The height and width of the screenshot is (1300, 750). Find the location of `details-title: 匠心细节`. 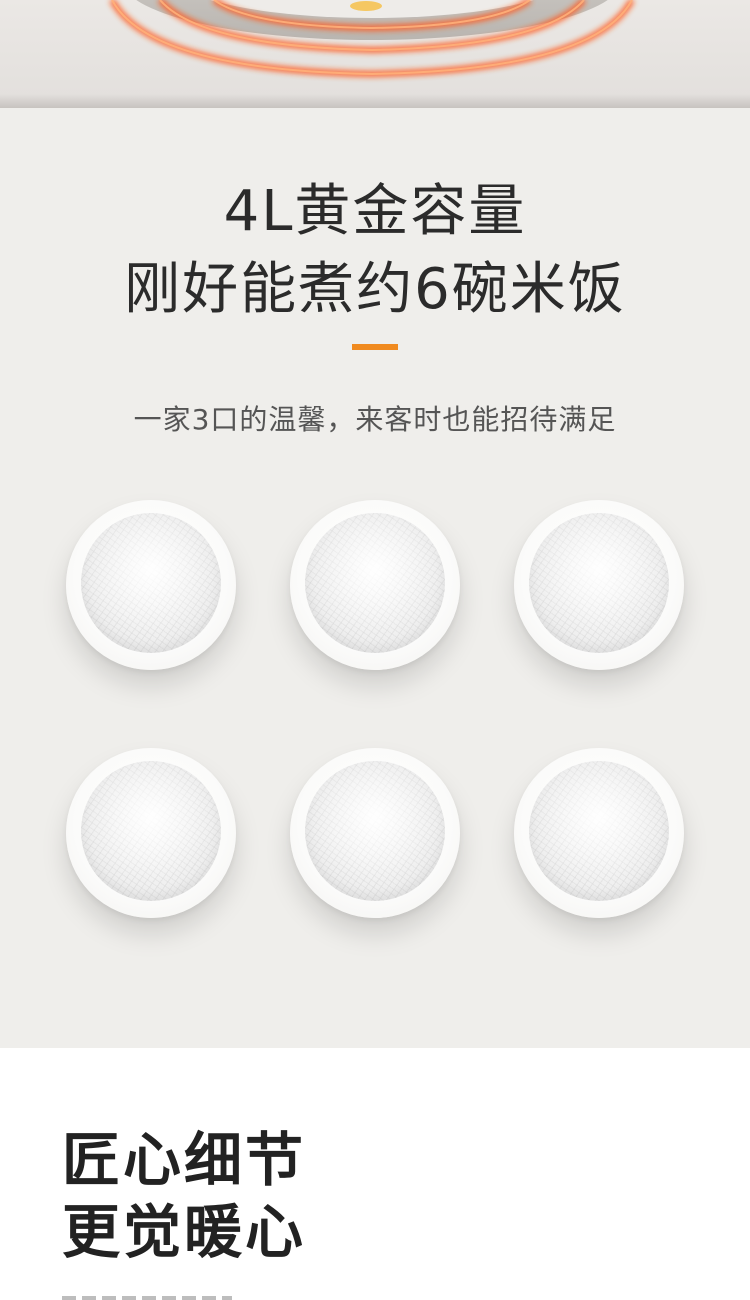

details-title: 匠心细节 is located at coordinates (184, 1160).